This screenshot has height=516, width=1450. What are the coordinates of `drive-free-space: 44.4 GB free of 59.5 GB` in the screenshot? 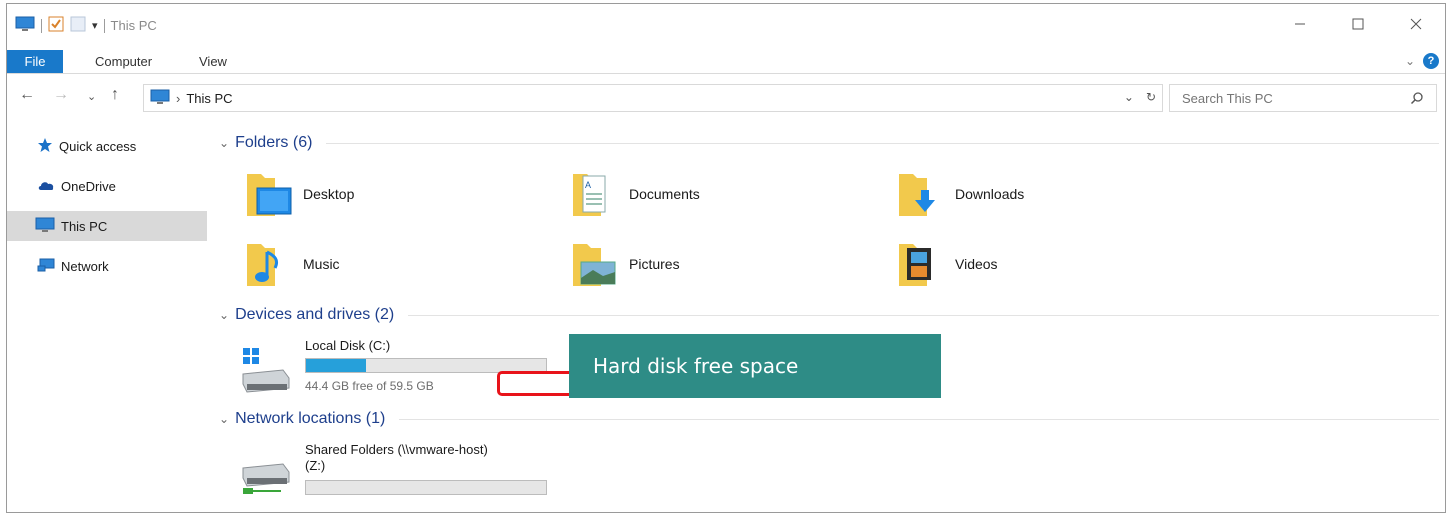 It's located at (369, 386).